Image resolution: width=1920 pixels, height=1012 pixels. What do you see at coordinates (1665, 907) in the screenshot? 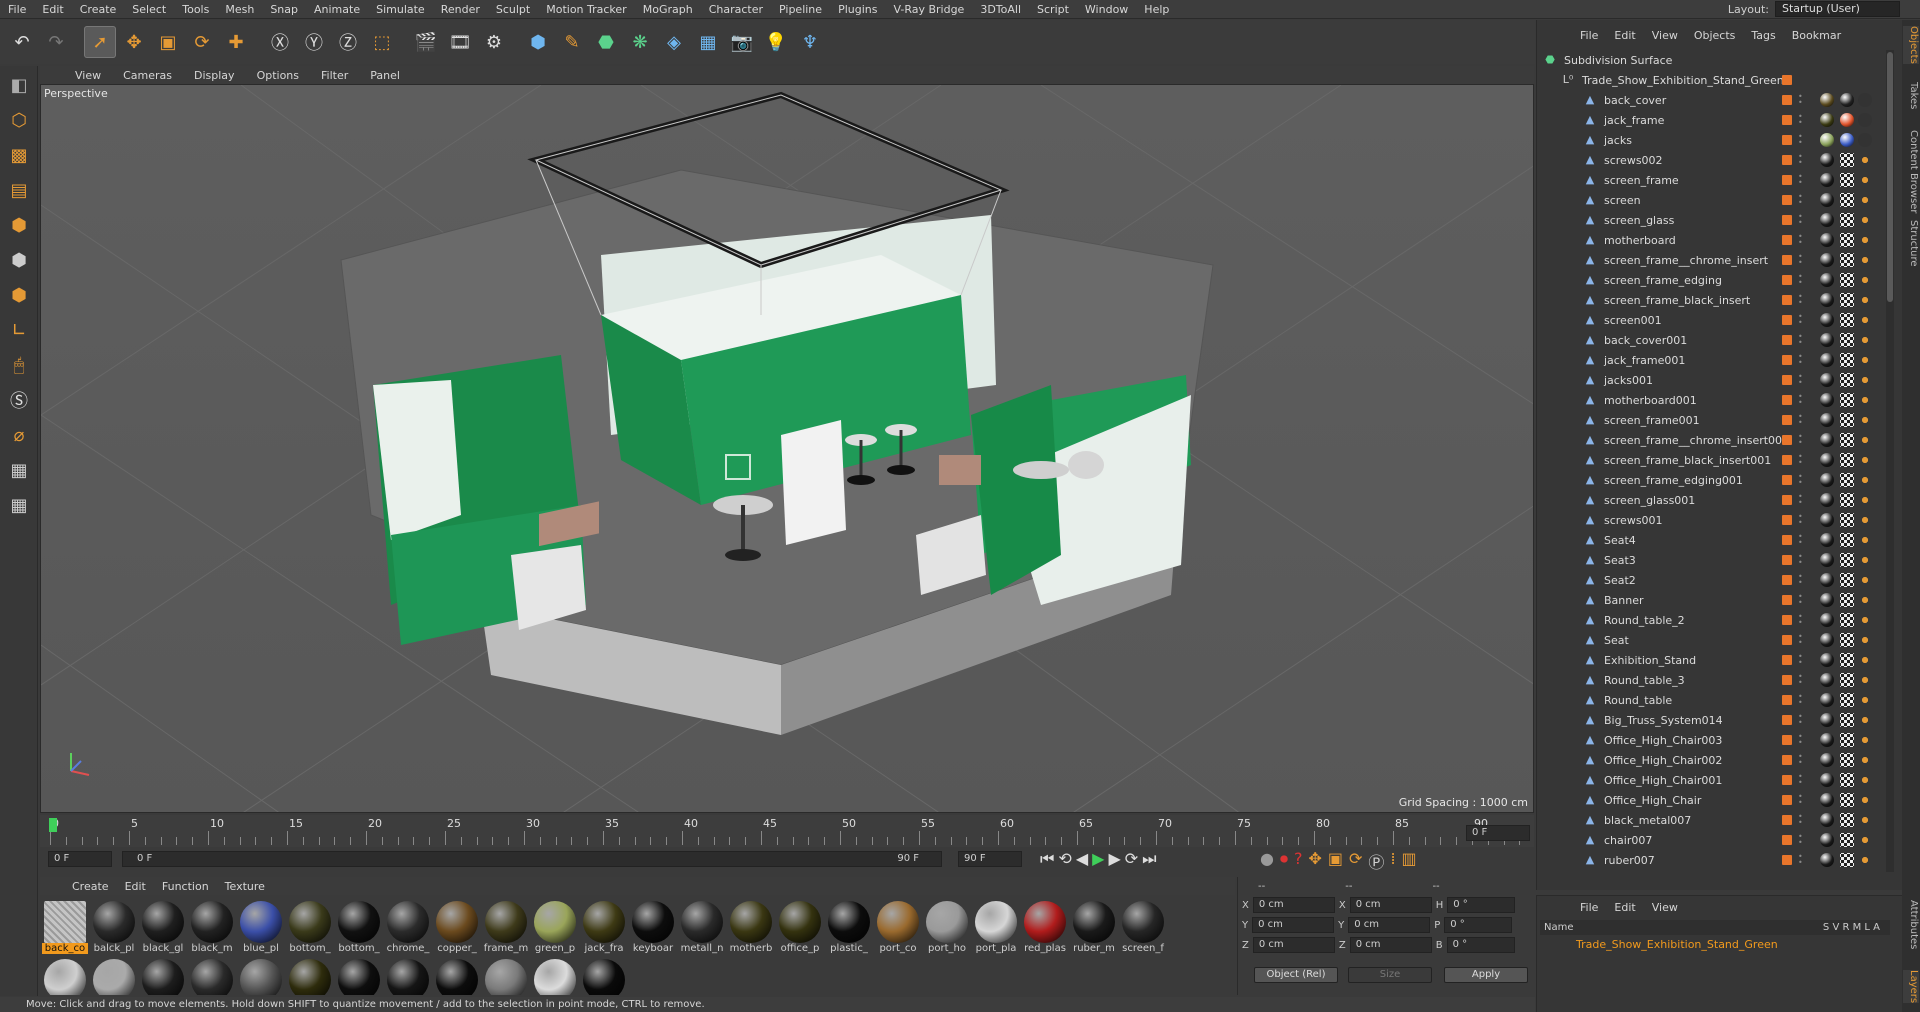
I see `layer-menu-view: View` at bounding box center [1665, 907].